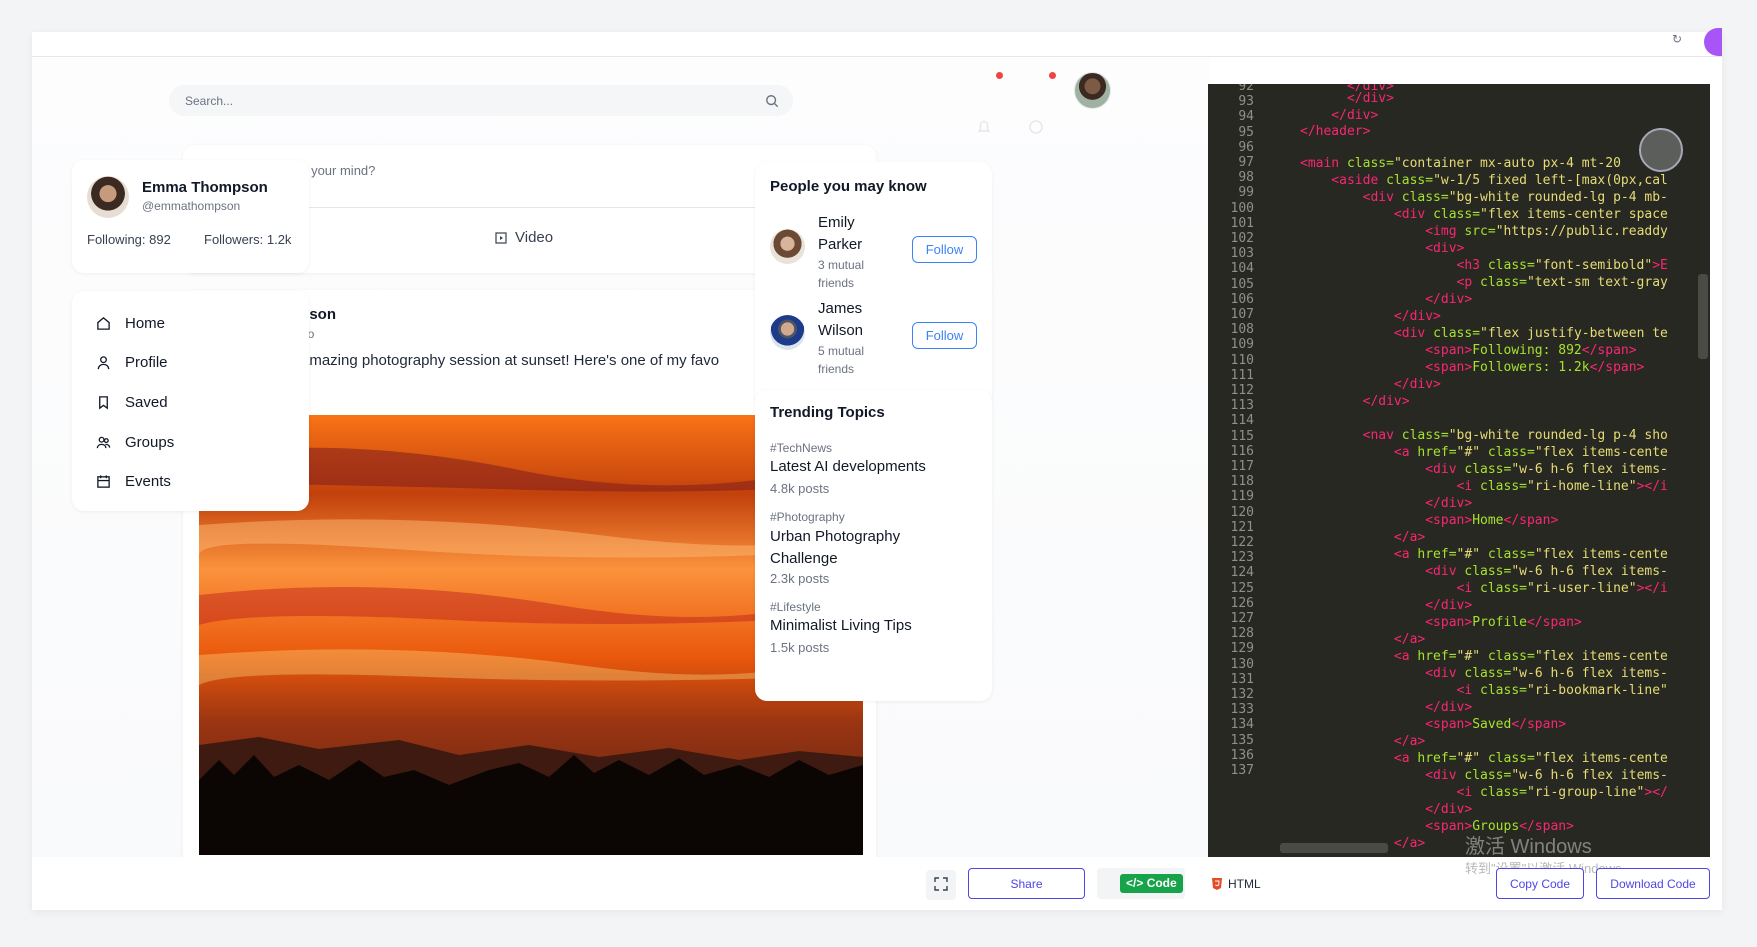  What do you see at coordinates (103, 403) in the screenshot?
I see `bookmark-icon` at bounding box center [103, 403].